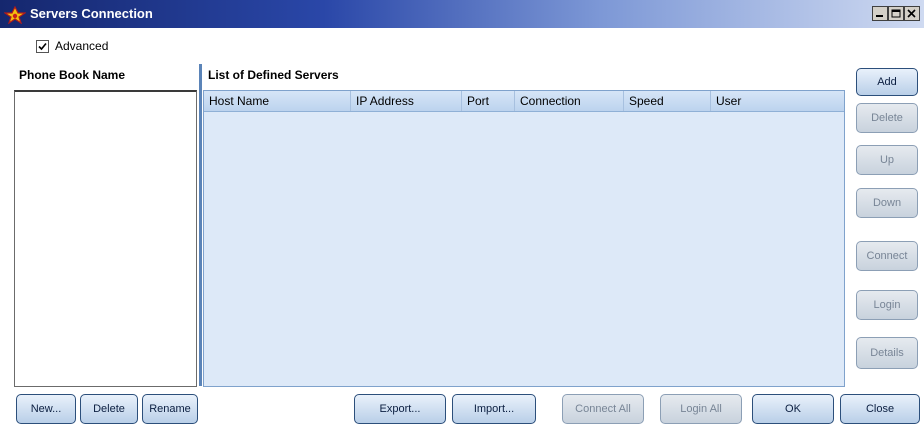  Describe the element at coordinates (170, 409) in the screenshot. I see `rename-phonebook-button: Rename` at that location.